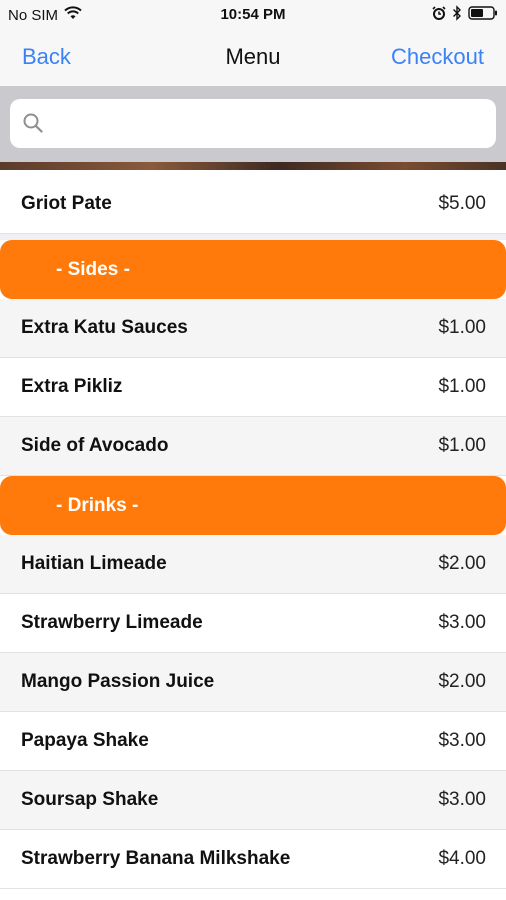 Image resolution: width=506 pixels, height=900 pixels. I want to click on status-time: 10:54 PM, so click(253, 14).